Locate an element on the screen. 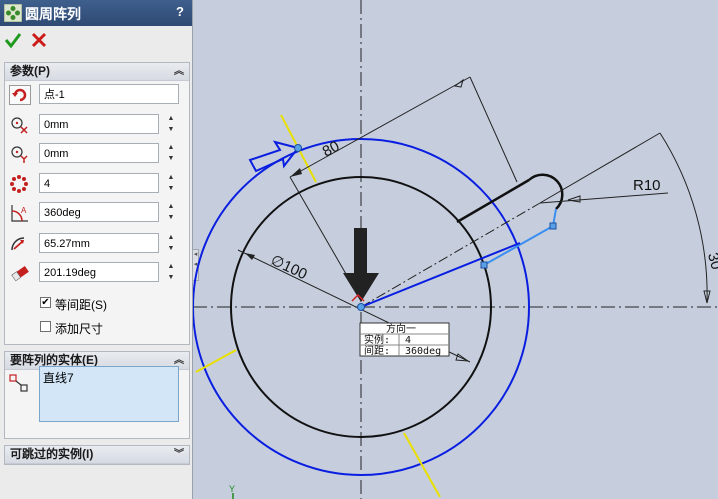 The width and height of the screenshot is (718, 499). angle-spinner: ▲ ▼ is located at coordinates (171, 213).